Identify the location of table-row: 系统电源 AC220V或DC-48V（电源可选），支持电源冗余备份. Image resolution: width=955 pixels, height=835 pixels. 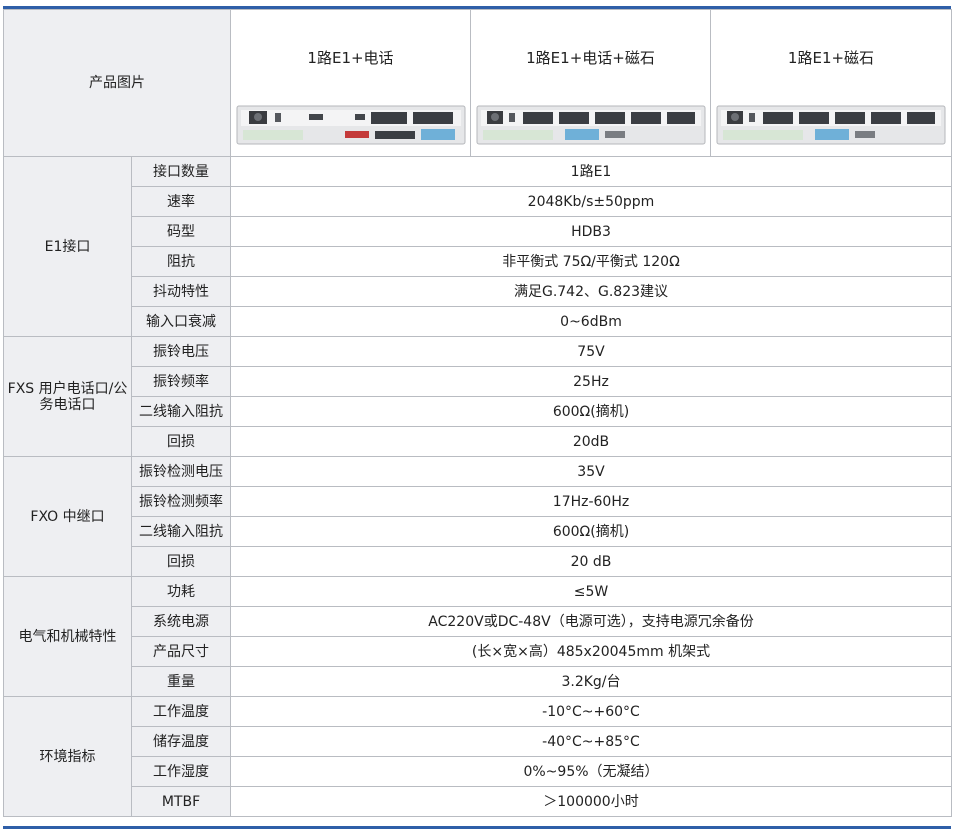
(478, 621).